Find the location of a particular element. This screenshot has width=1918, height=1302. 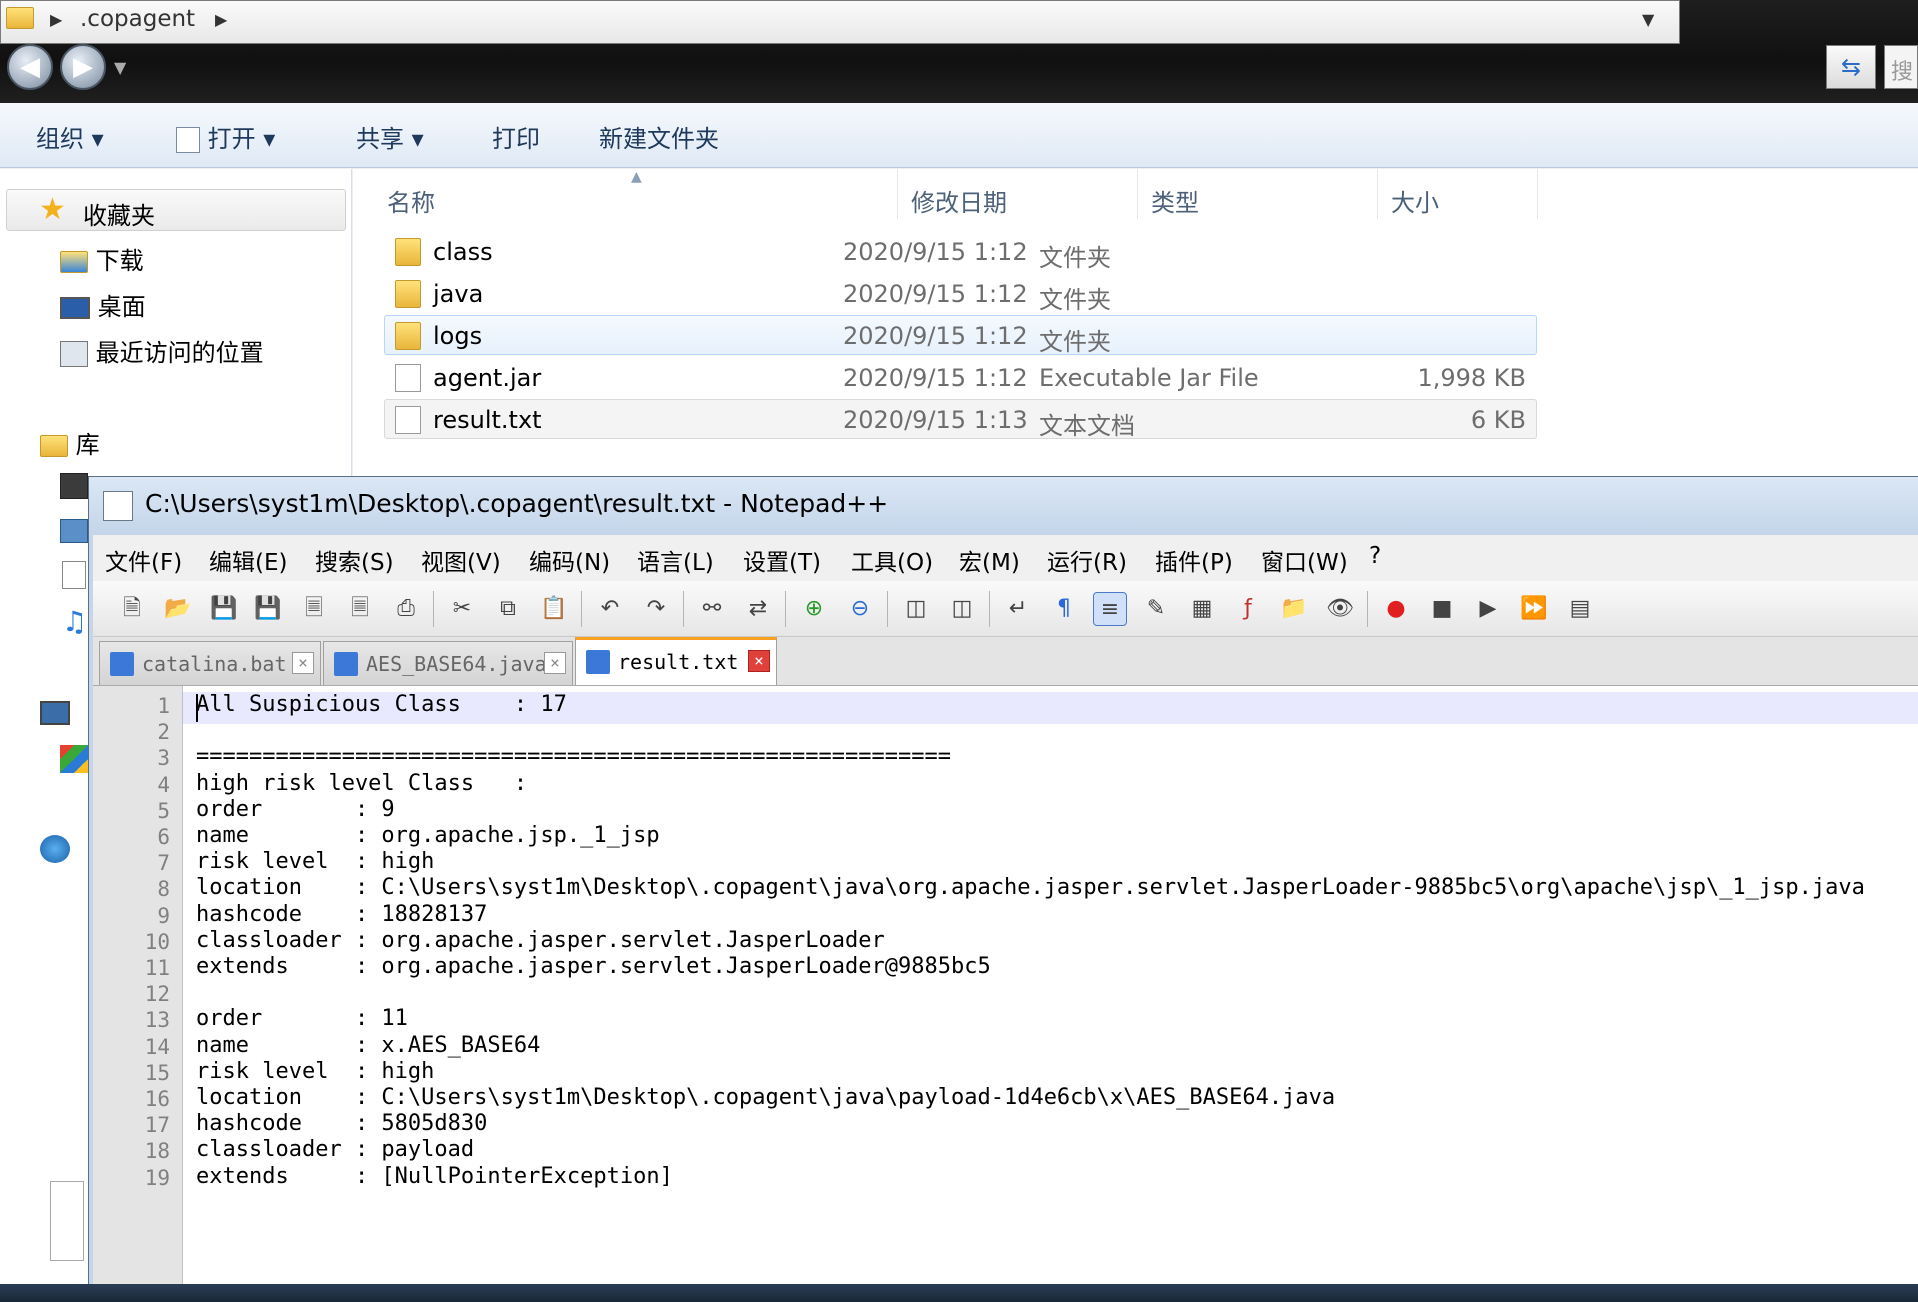

function-list-icon: ƒ is located at coordinates (1248, 609).